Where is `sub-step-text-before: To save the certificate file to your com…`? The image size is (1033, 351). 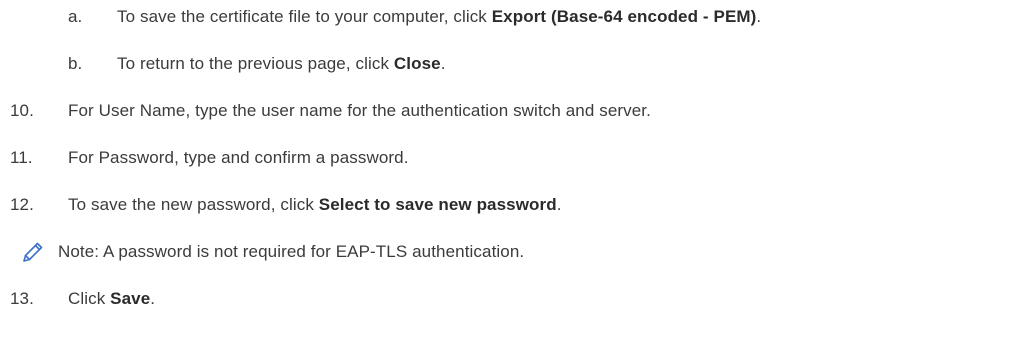
sub-step-text-before: To save the certificate file to your com… is located at coordinates (304, 16).